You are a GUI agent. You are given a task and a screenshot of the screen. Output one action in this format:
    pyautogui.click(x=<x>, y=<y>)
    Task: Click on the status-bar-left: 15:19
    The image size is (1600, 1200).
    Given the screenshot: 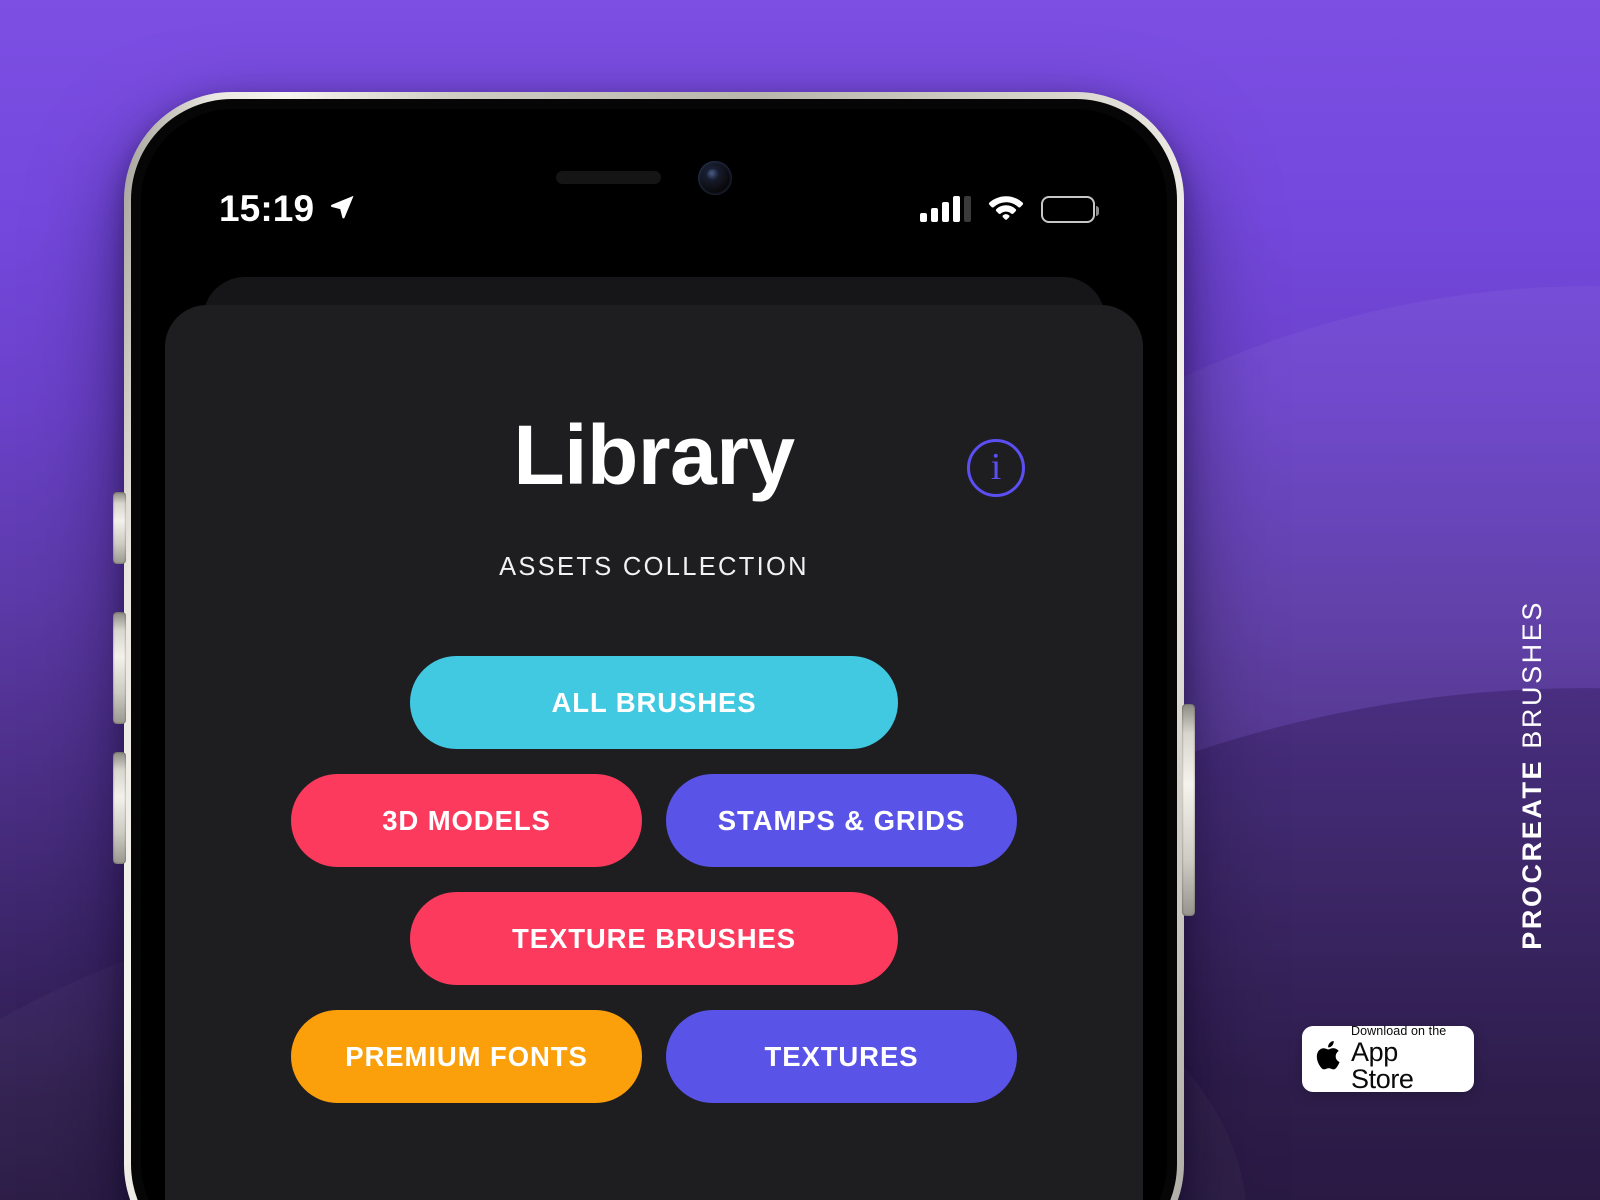 What is the action you would take?
    pyautogui.click(x=287, y=209)
    